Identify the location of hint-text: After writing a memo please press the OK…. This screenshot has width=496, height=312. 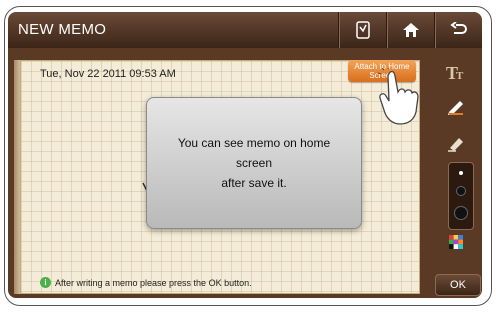
(153, 282).